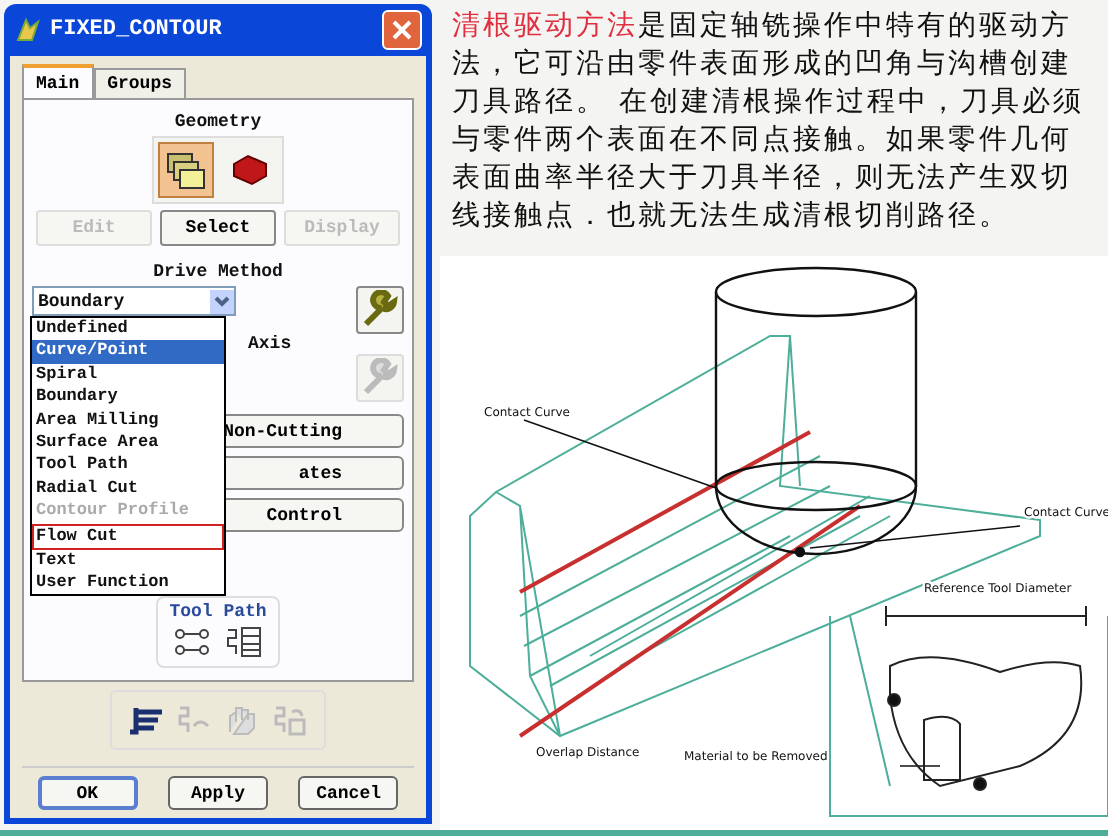 Image resolution: width=1108 pixels, height=836 pixels. What do you see at coordinates (137, 30) in the screenshot?
I see `window-title: FIXED_CONTOUR` at bounding box center [137, 30].